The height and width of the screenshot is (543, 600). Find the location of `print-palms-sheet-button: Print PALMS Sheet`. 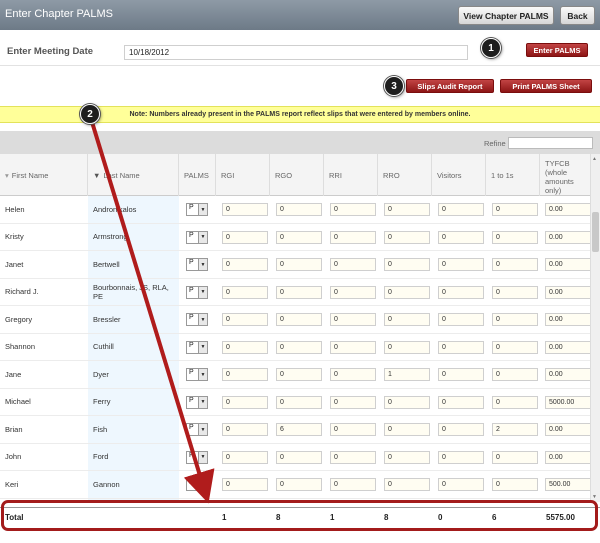

print-palms-sheet-button: Print PALMS Sheet is located at coordinates (546, 86).